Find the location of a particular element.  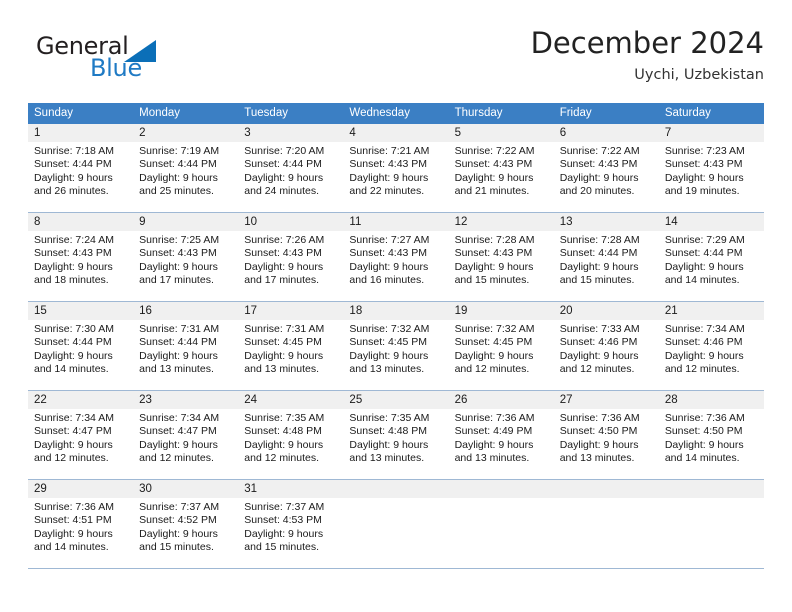

day-number: 28 is located at coordinates (711, 400).